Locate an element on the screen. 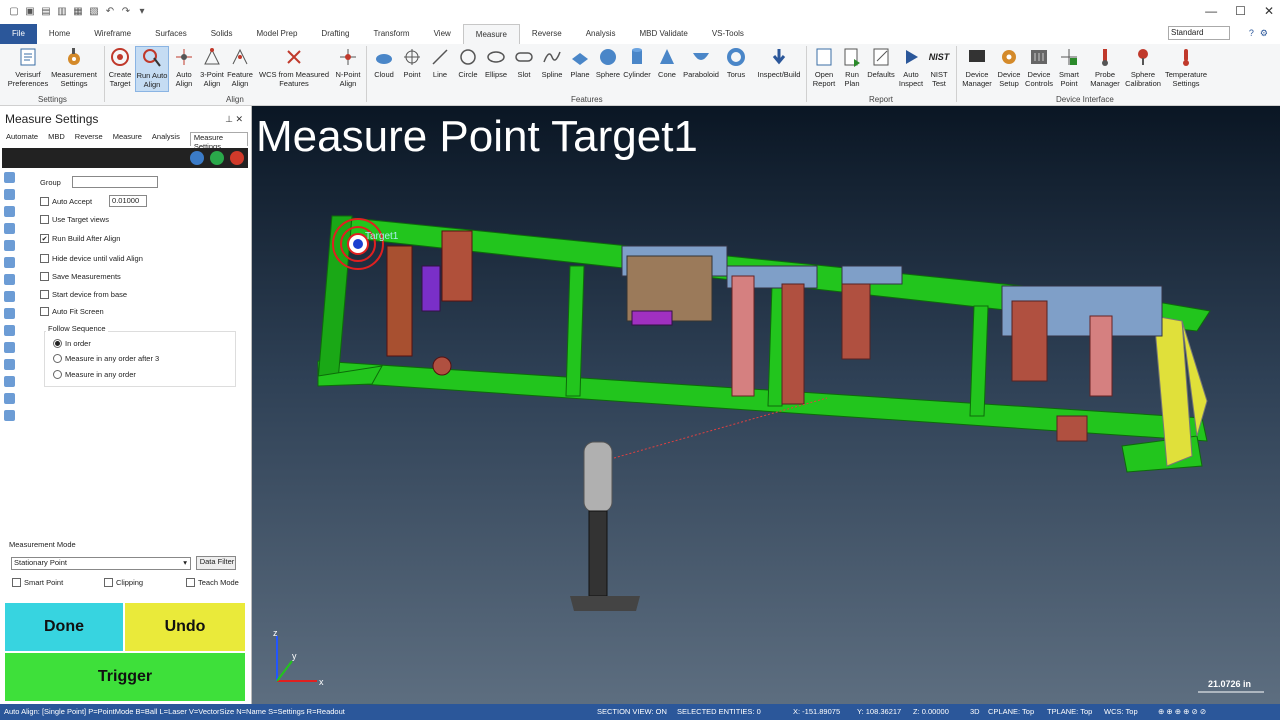  auto-accept-checkbox is located at coordinates (44, 201).